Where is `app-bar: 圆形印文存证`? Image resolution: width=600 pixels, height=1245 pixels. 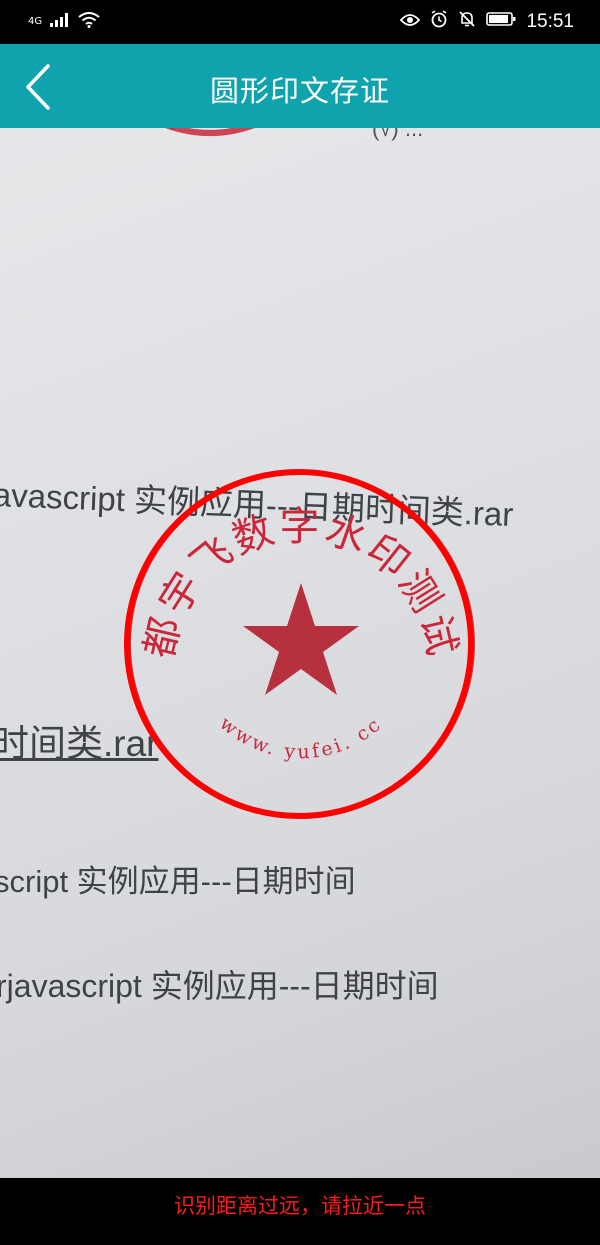
app-bar: 圆形印文存证 is located at coordinates (300, 86).